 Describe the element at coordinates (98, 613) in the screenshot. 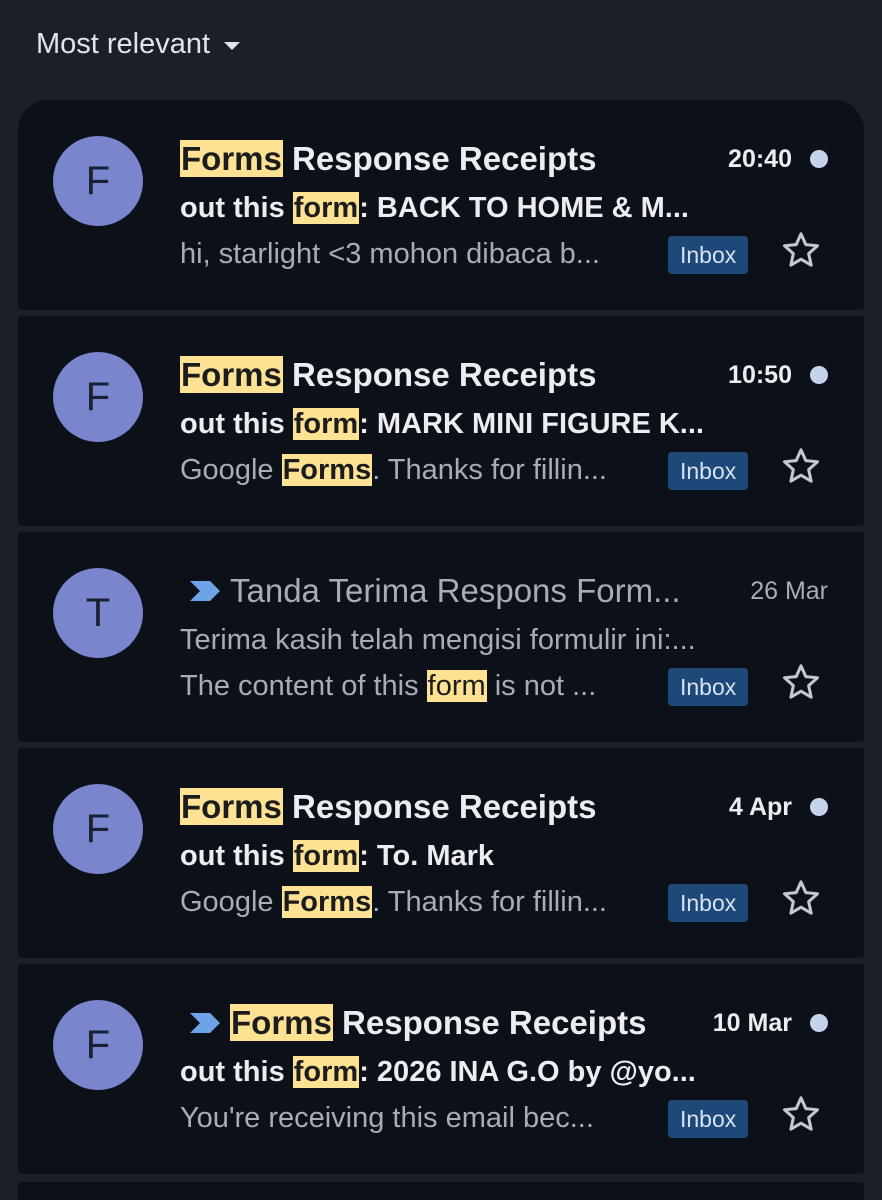

I see `sender-avatar: T` at that location.